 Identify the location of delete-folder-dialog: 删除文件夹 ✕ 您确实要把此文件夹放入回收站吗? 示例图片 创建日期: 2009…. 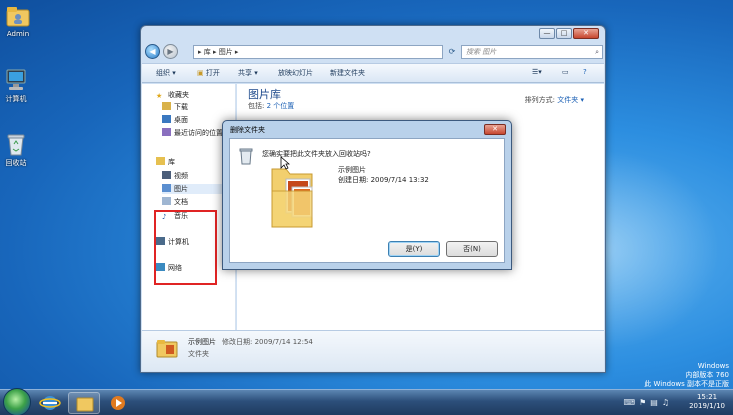
(367, 195).